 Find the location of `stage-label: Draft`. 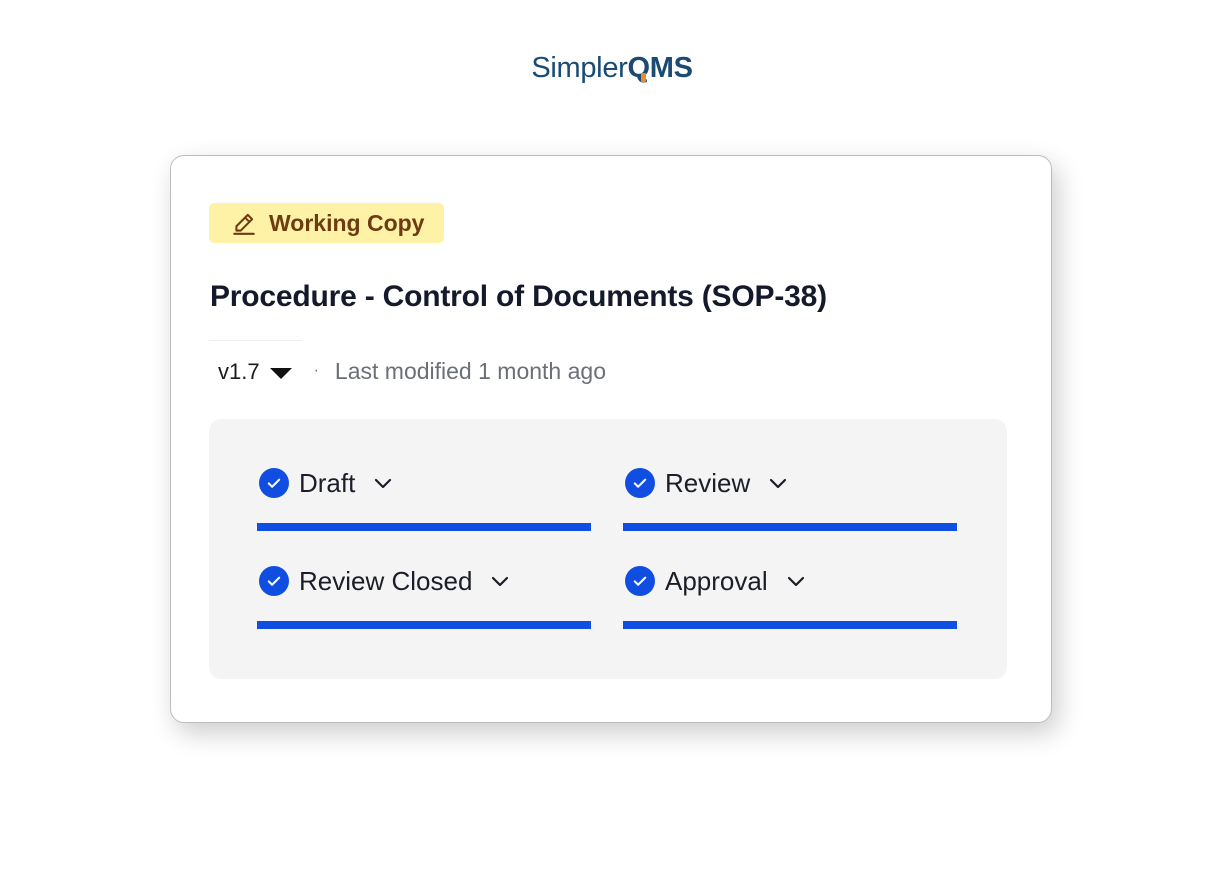

stage-label: Draft is located at coordinates (327, 482).